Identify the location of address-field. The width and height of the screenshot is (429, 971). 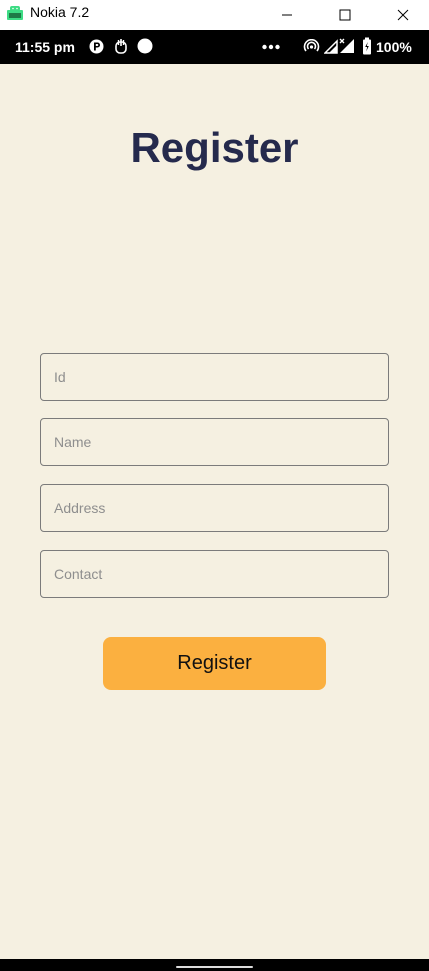
(214, 508).